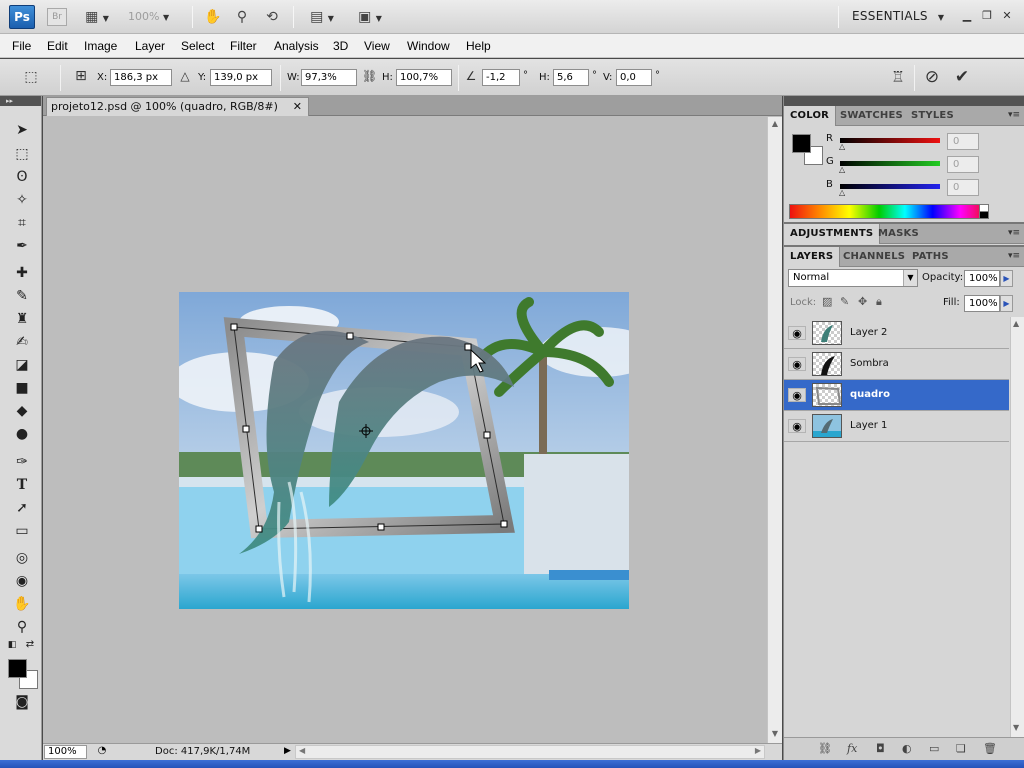 This screenshot has height=768, width=1024. I want to click on zoom-field: 100%, so click(65, 752).